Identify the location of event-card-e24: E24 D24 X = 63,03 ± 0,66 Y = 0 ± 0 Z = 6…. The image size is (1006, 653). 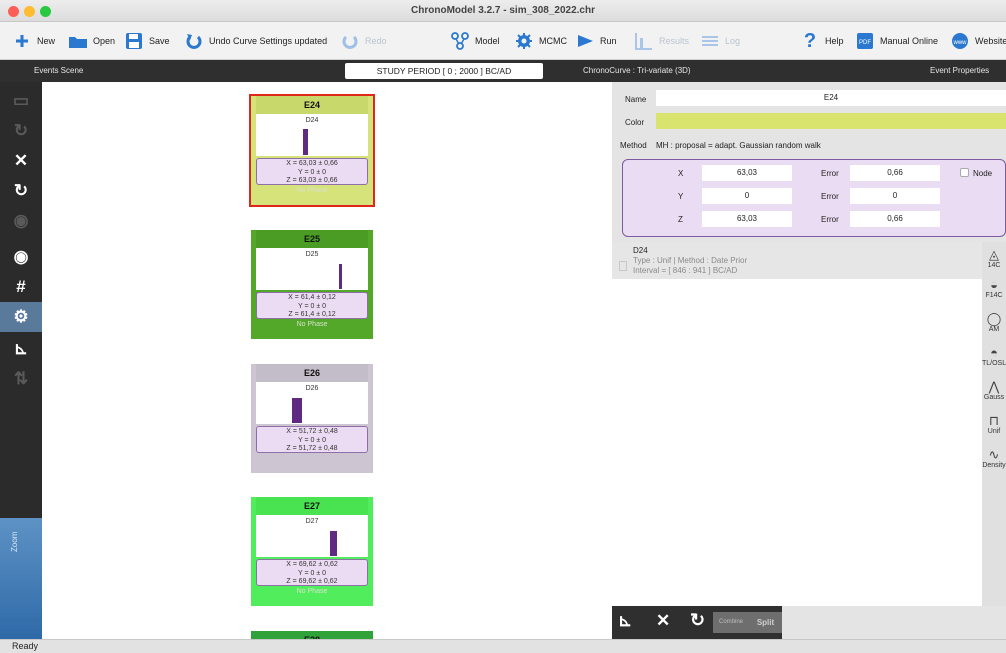
(312, 150).